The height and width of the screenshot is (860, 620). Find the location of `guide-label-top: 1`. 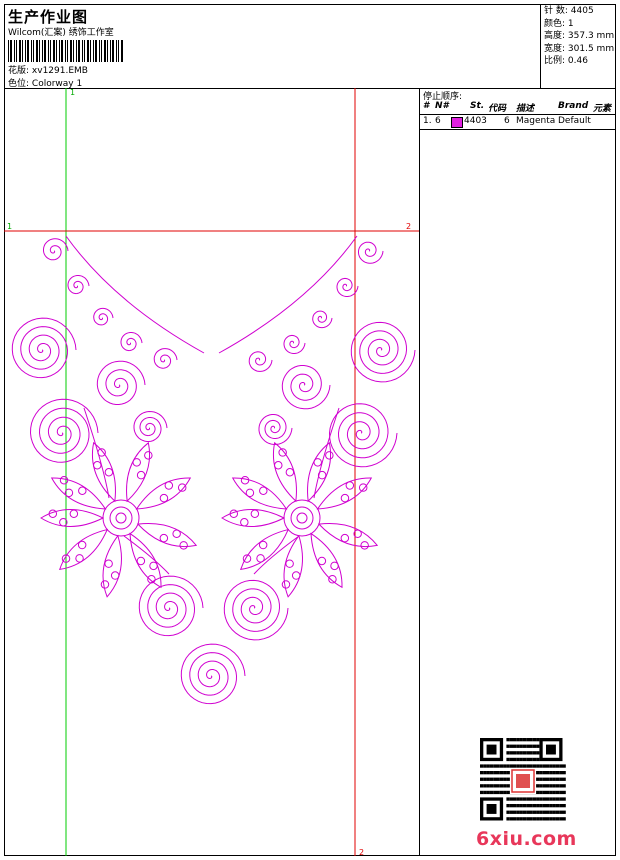

guide-label-top: 1 is located at coordinates (72, 92).